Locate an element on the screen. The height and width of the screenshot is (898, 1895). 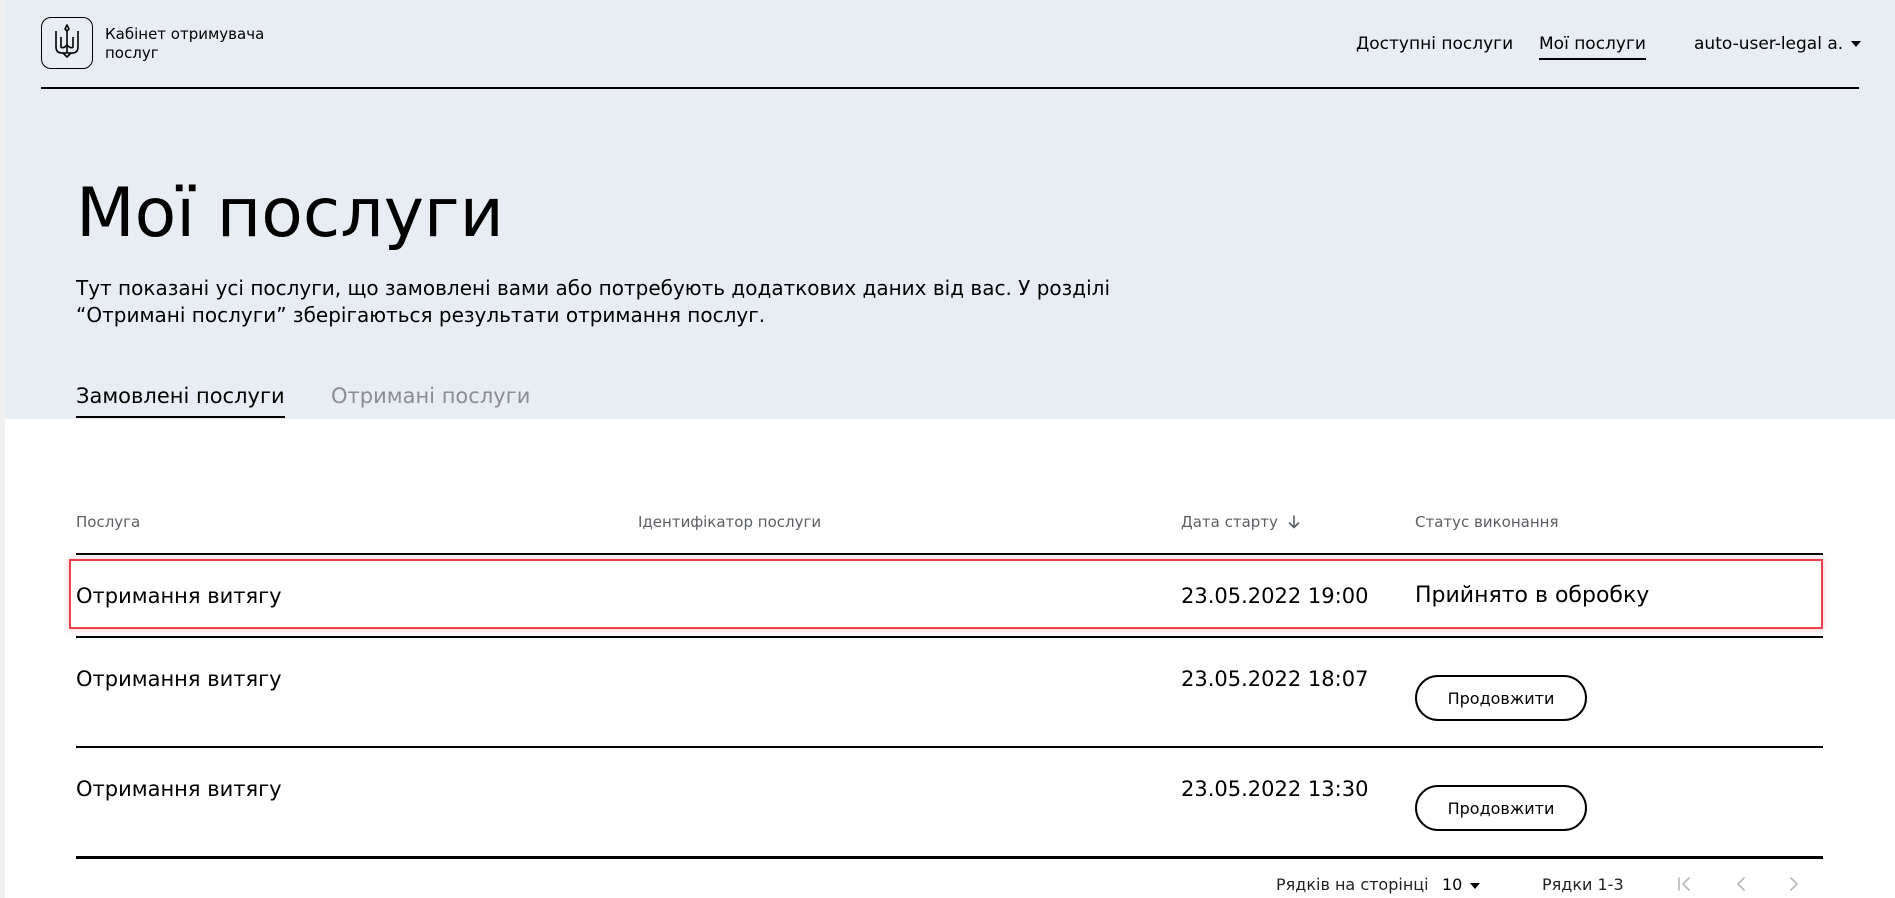
next-page-button is located at coordinates (1794, 885).